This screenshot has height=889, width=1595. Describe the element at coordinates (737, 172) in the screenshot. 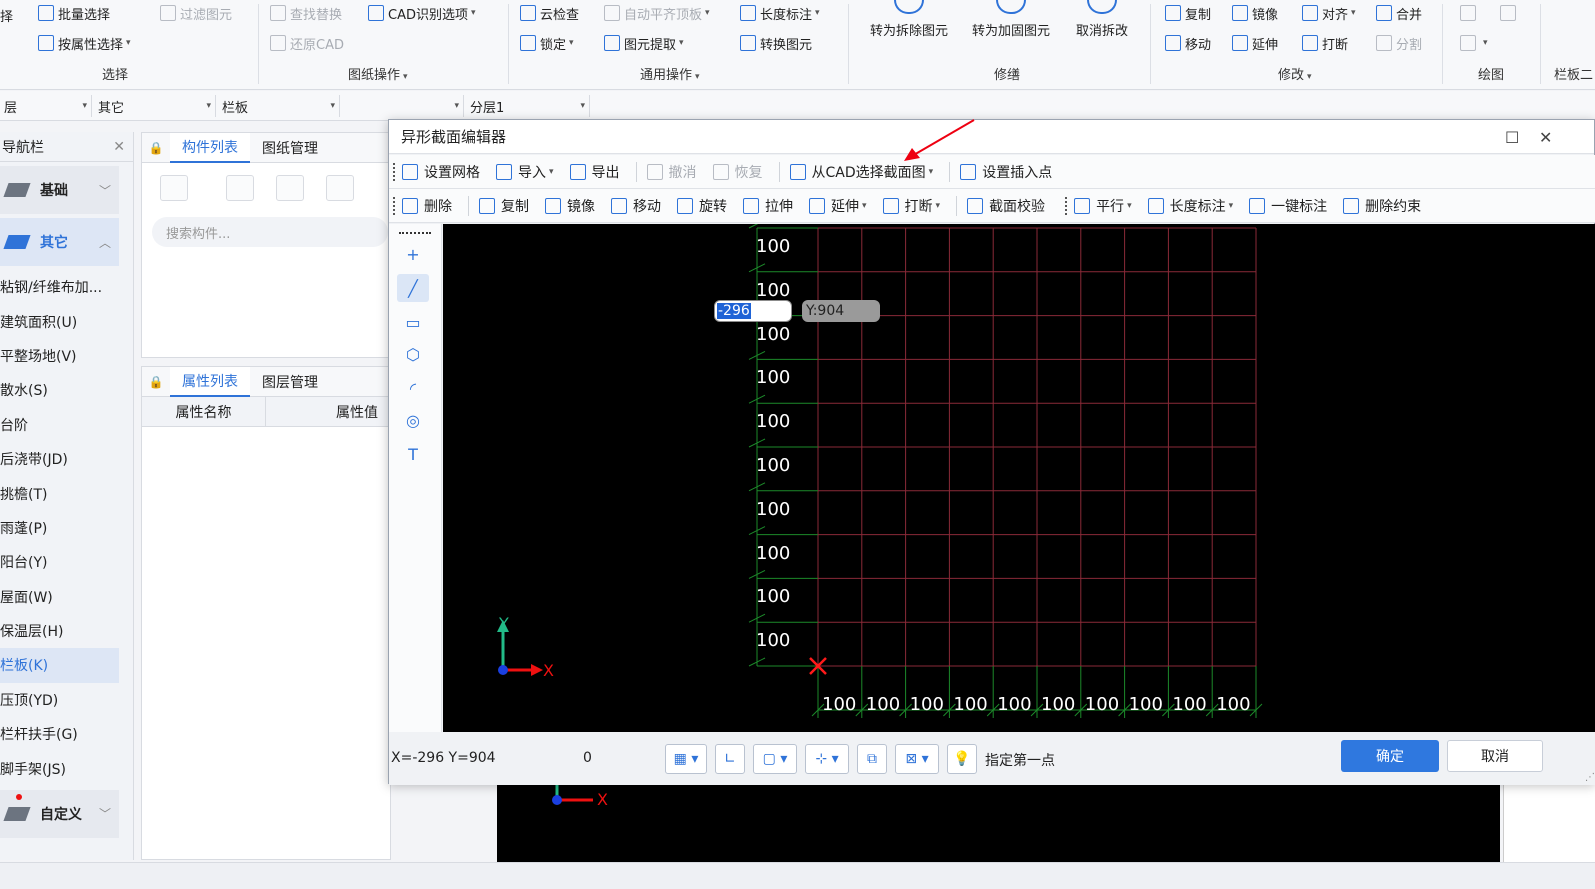

I see `redo-button: 恢复` at that location.